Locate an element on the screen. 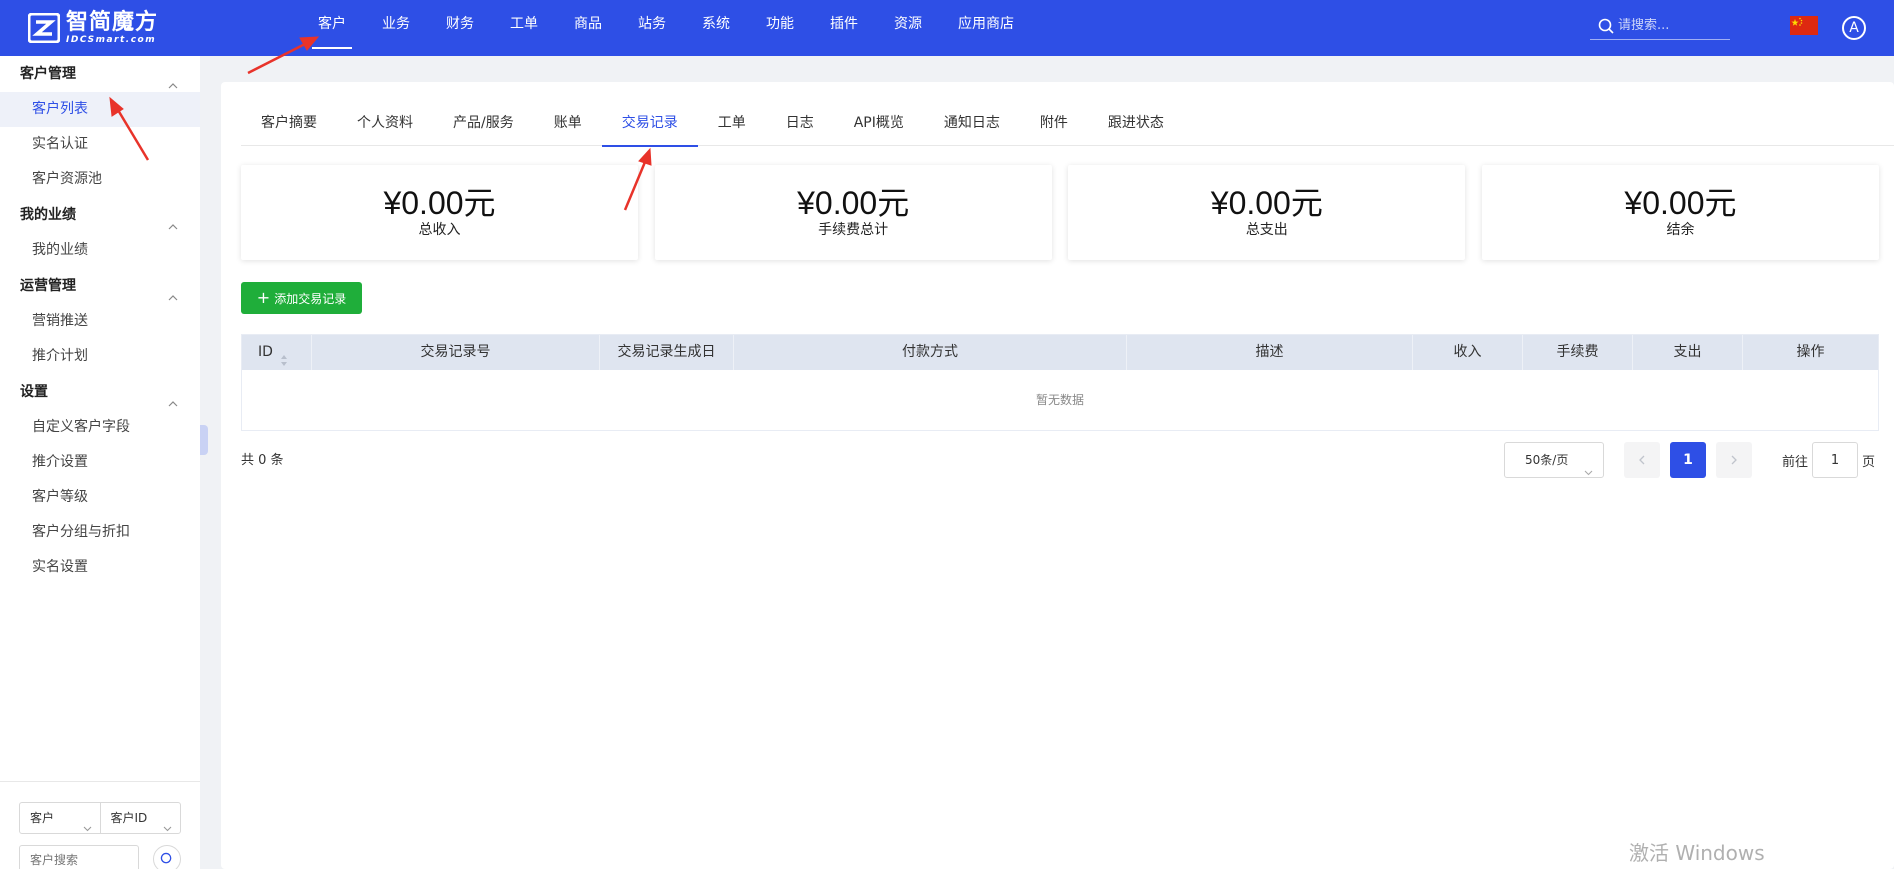  nav-system: 系统 is located at coordinates (716, 25).